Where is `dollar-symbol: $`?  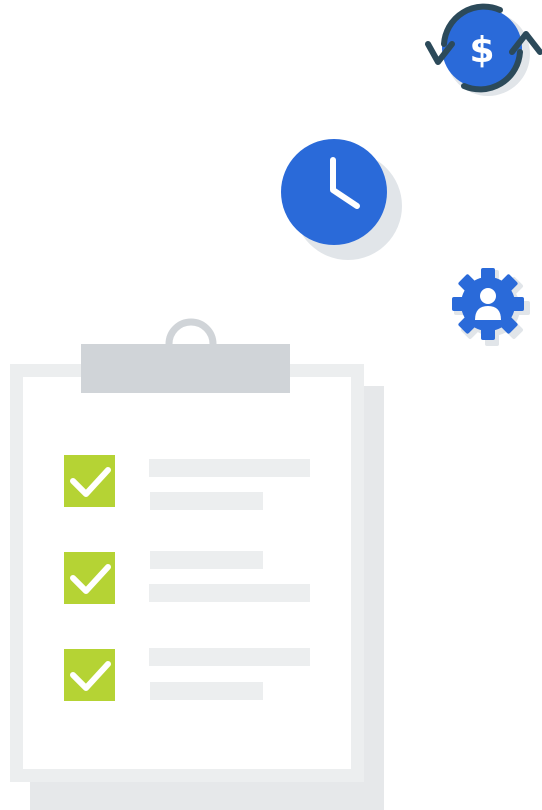 dollar-symbol: $ is located at coordinates (481, 50).